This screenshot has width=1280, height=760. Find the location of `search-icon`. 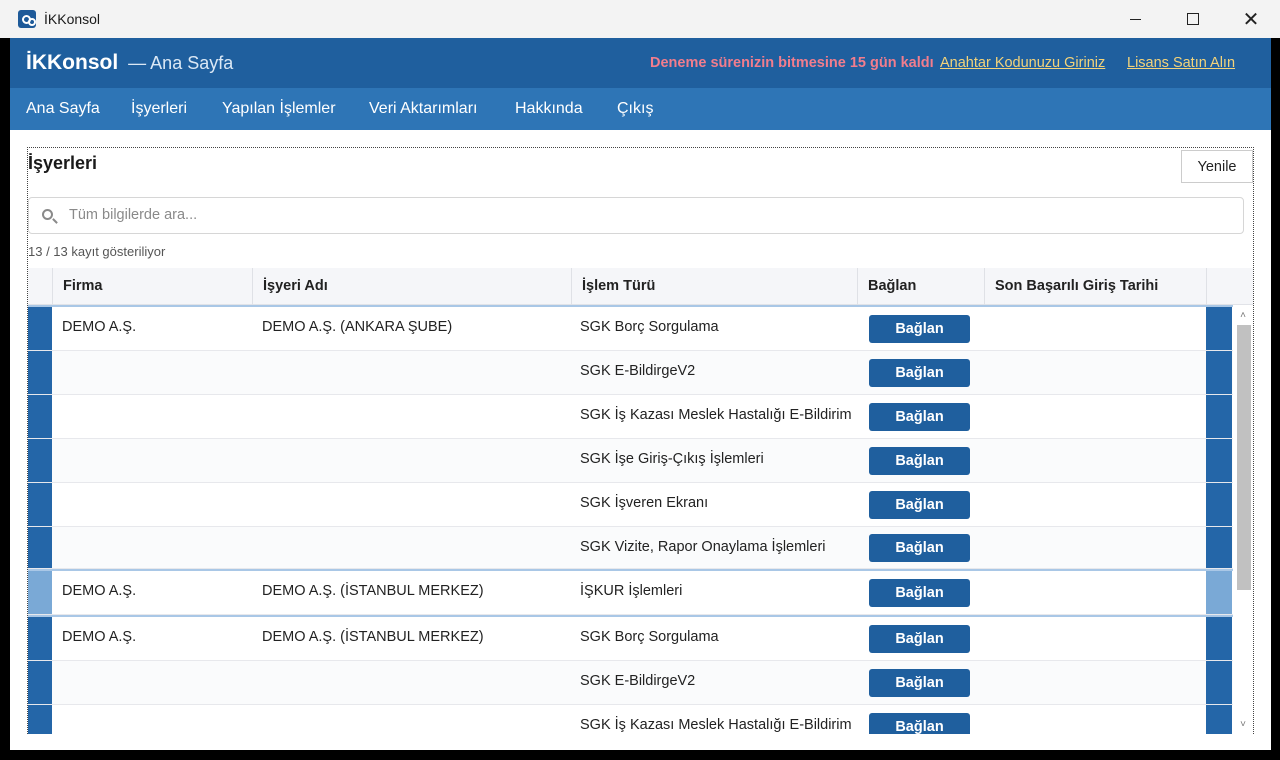

search-icon is located at coordinates (47, 214).